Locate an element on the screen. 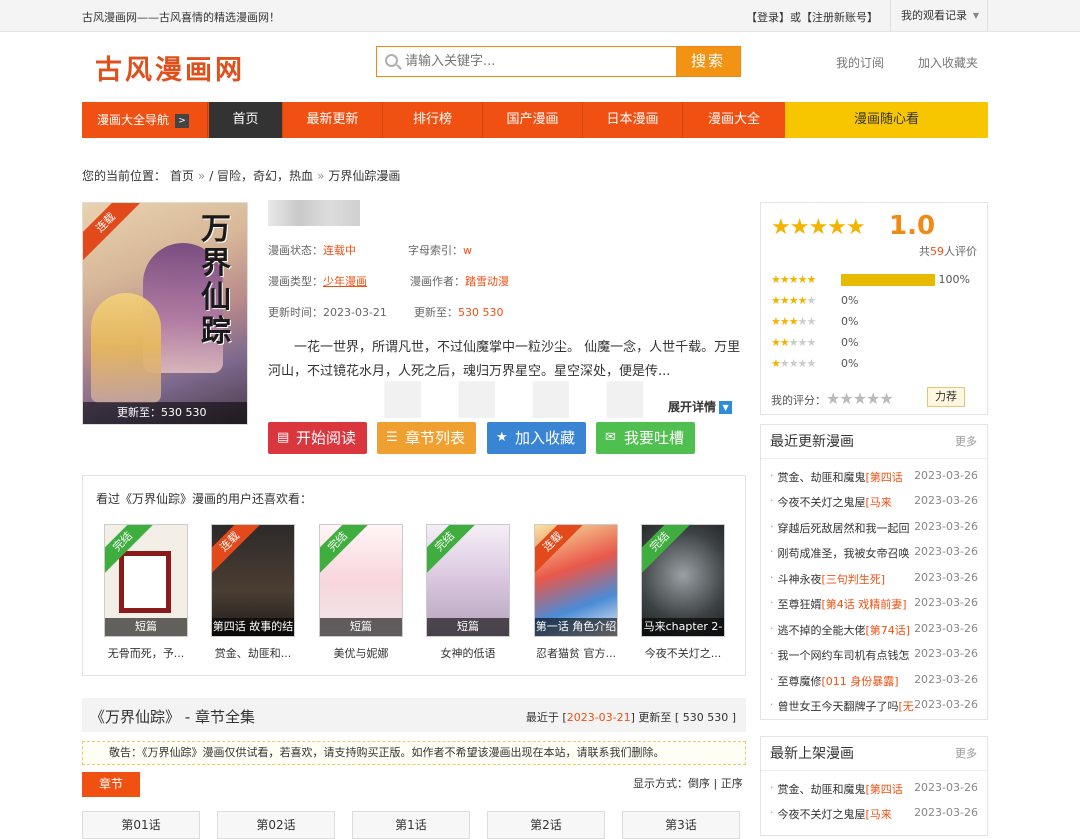 The image size is (1080, 839). rating-count-suffix: 人评价 is located at coordinates (960, 251).